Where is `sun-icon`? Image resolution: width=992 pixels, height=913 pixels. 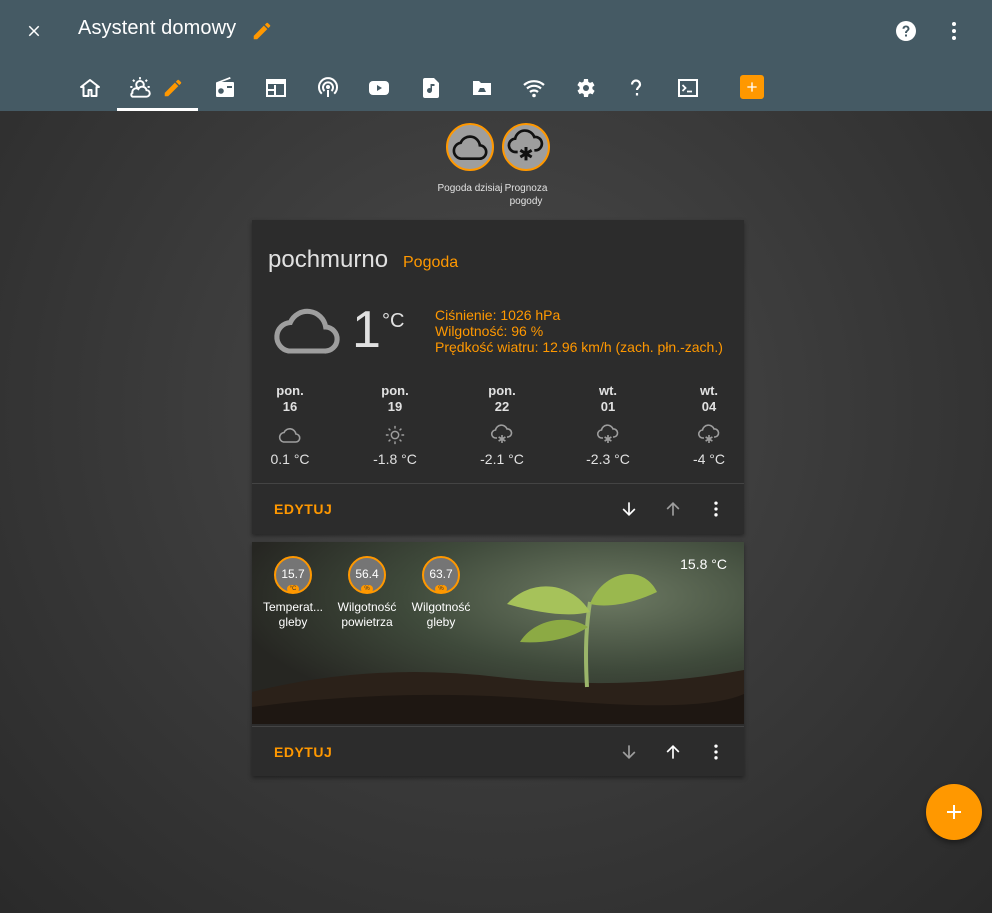
sun-icon is located at coordinates (395, 435).